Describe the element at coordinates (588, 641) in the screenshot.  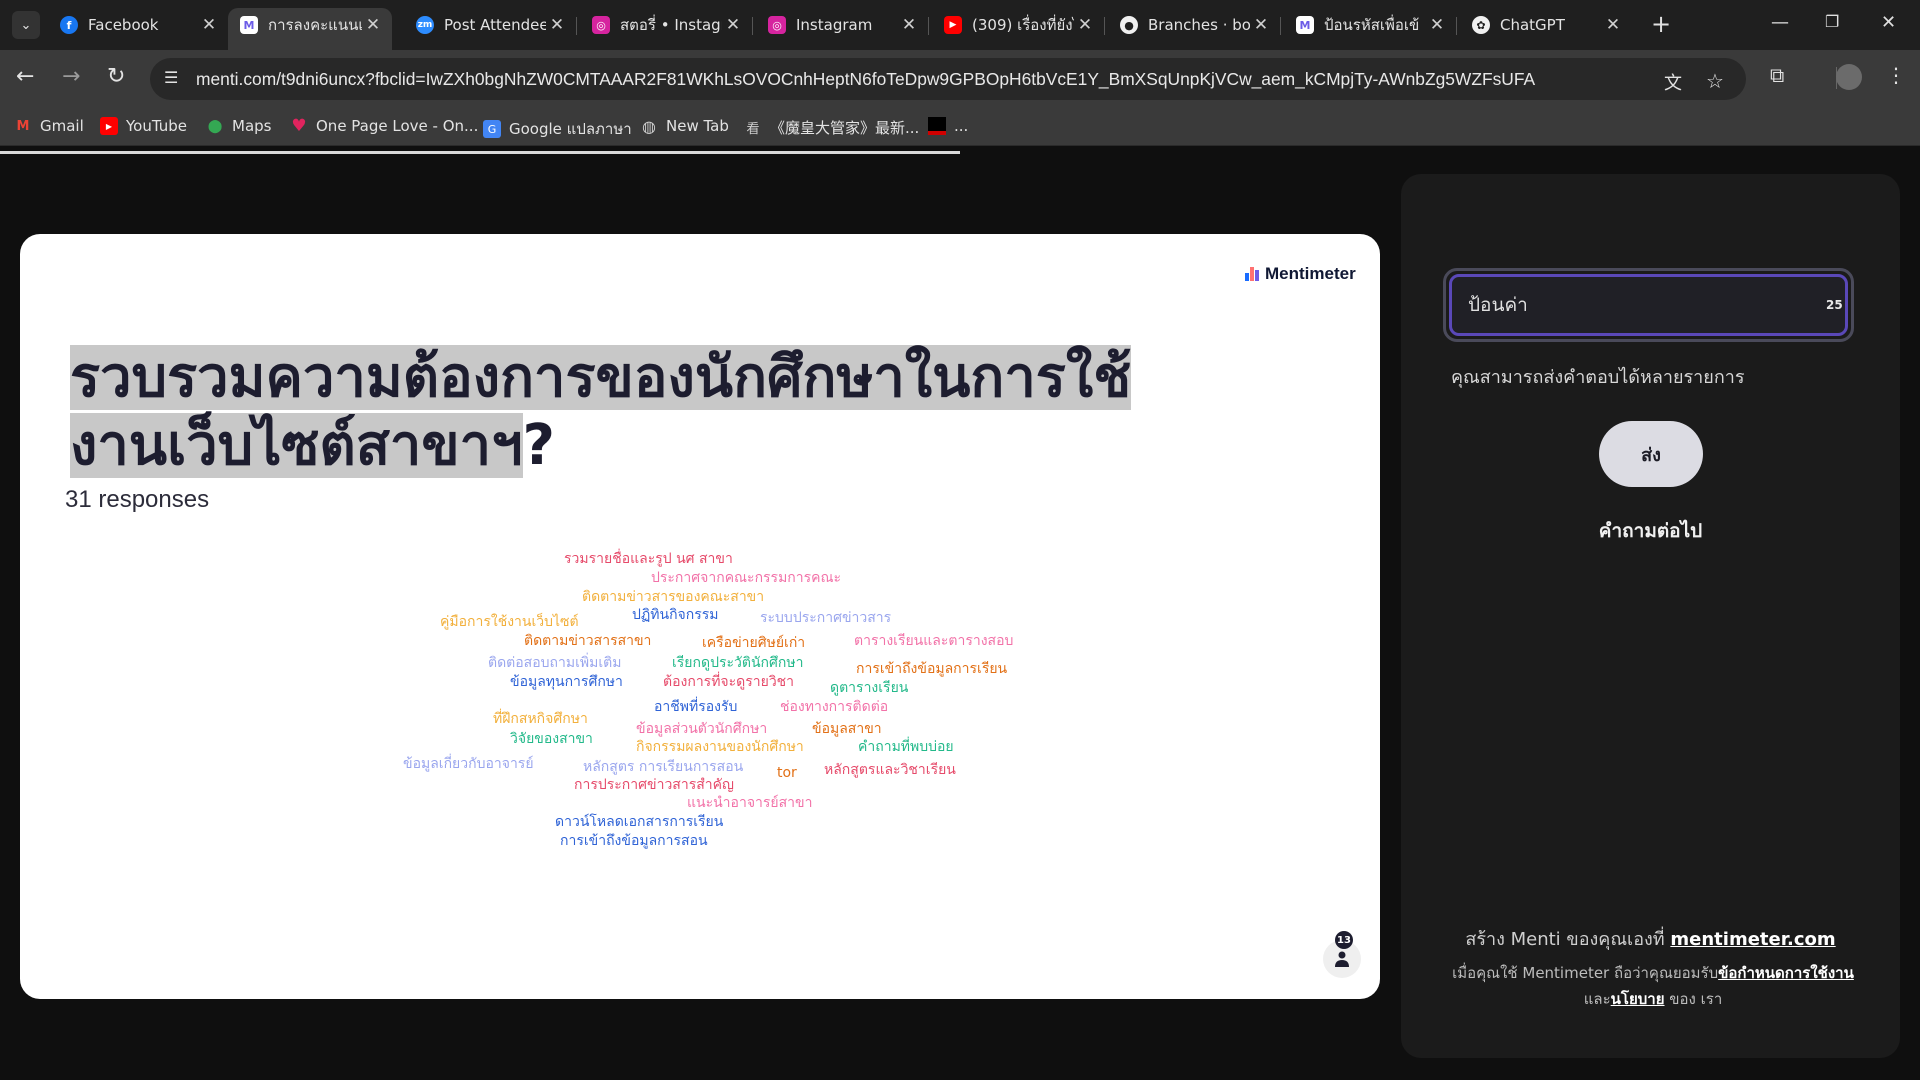
I see `word-cloud-item: ติดตามข่าวสารสาขา` at that location.